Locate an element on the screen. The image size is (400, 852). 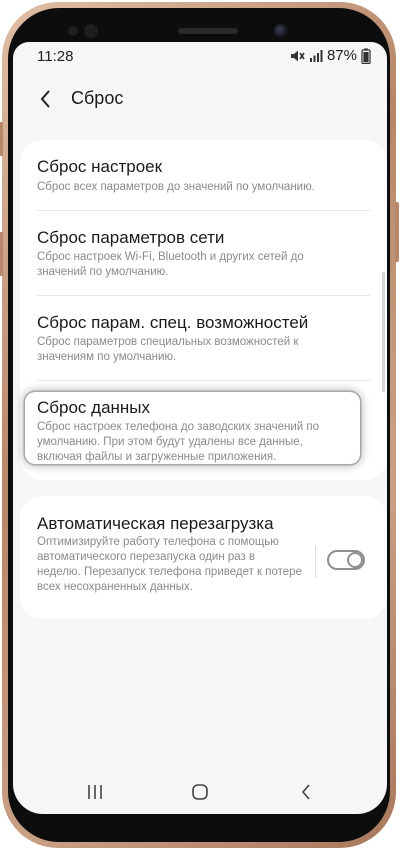
power-button is located at coordinates (397, 232).